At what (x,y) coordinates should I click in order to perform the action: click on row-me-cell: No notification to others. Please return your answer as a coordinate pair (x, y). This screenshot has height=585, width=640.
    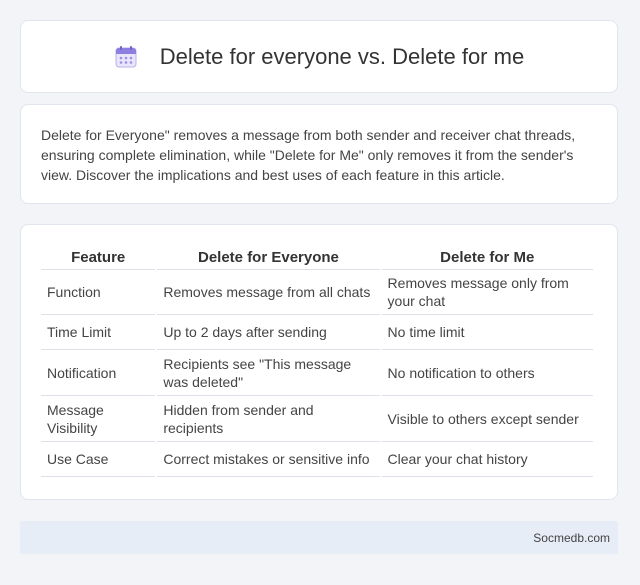
    Looking at the image, I should click on (487, 373).